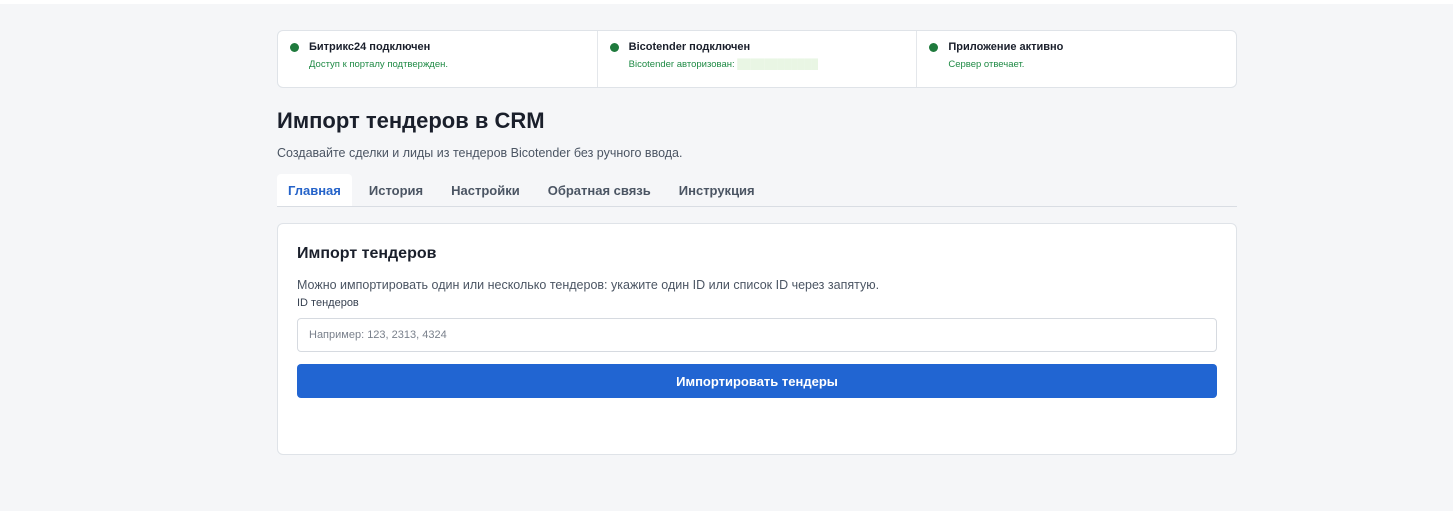 The width and height of the screenshot is (1453, 511). Describe the element at coordinates (1006, 47) in the screenshot. I see `status-title: Приложение активно` at that location.